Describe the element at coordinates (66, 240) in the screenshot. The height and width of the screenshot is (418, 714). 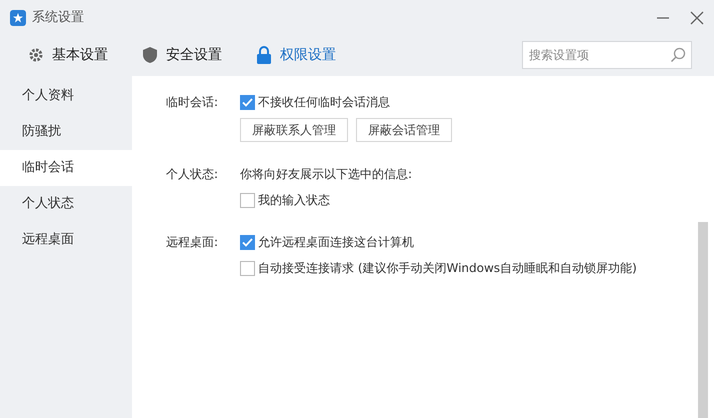
I see `sidebar-item: 远程桌面` at that location.